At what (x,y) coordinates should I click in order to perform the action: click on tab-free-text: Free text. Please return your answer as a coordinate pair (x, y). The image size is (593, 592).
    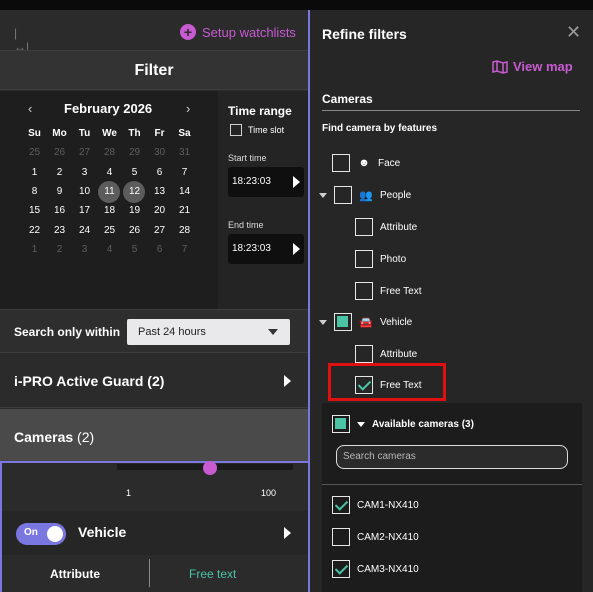
    Looking at the image, I should click on (212, 574).